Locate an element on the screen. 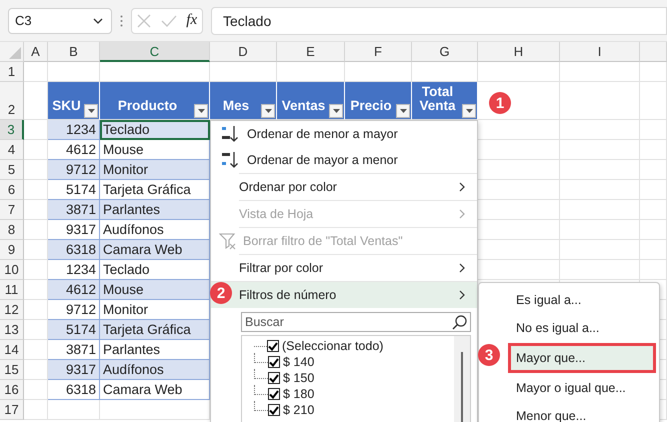 This screenshot has height=422, width=667. formula-field: Teclado is located at coordinates (439, 20).